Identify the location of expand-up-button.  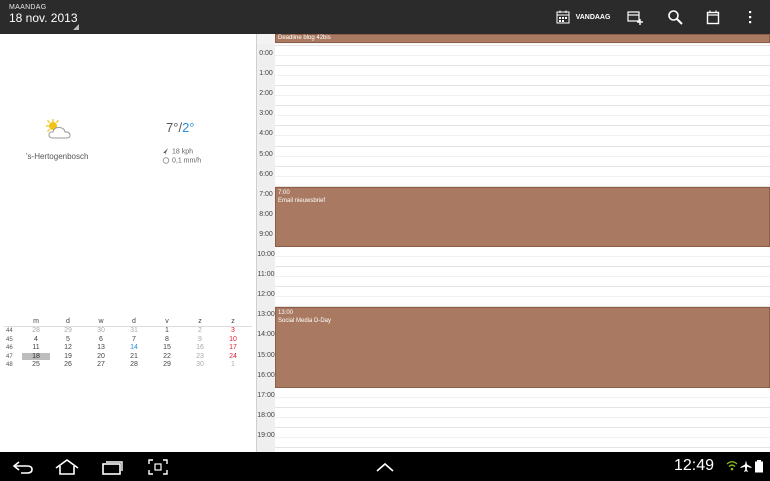
(385, 466).